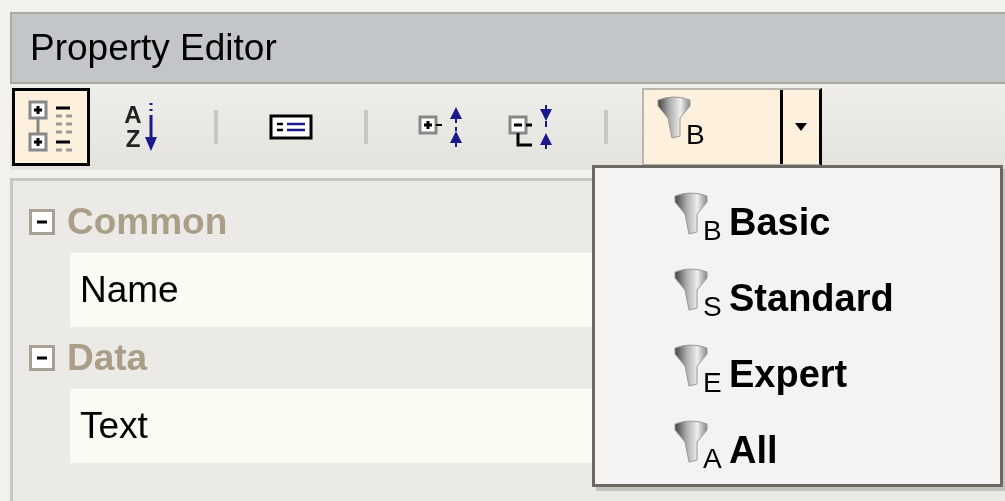 The image size is (1005, 501). What do you see at coordinates (150, 127) in the screenshot?
I see `down-arrow-icon` at bounding box center [150, 127].